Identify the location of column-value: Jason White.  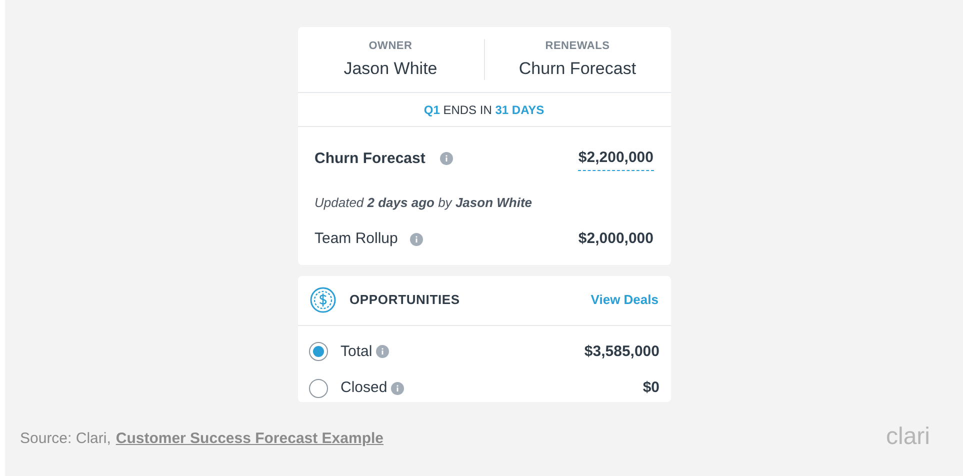
(391, 69).